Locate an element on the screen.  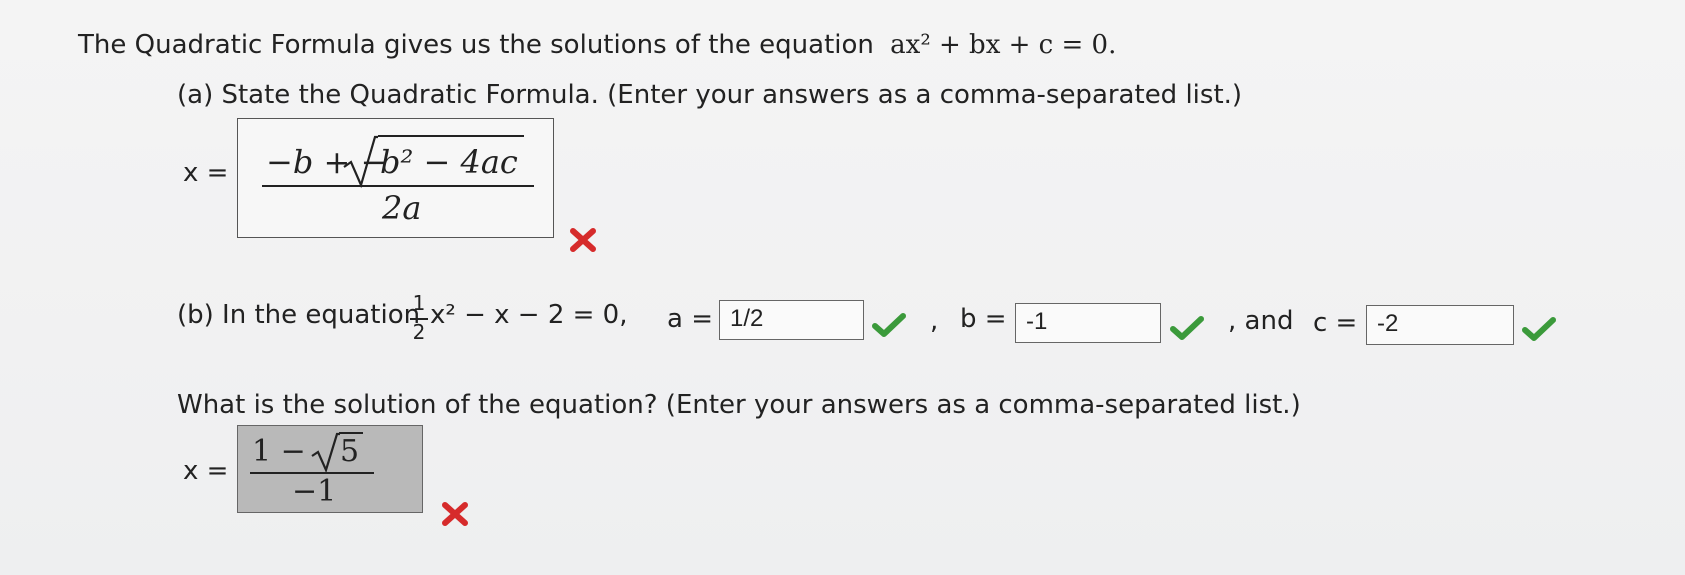
part-b-prefix: (b) In the equation is located at coordinates (299, 315).